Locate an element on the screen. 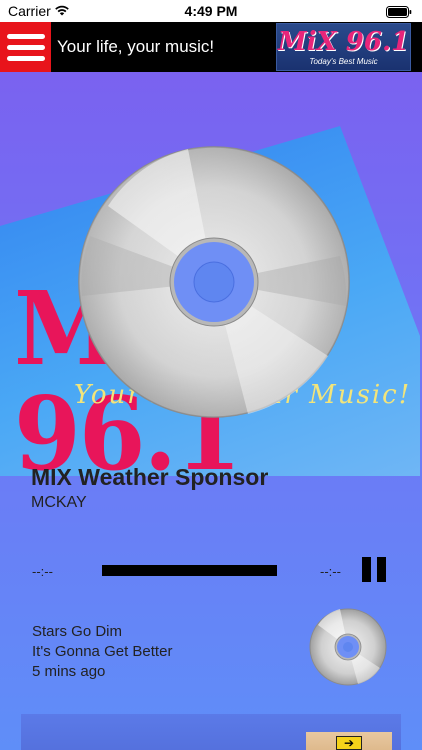  header-tagline: Your life, your music! is located at coordinates (136, 46).